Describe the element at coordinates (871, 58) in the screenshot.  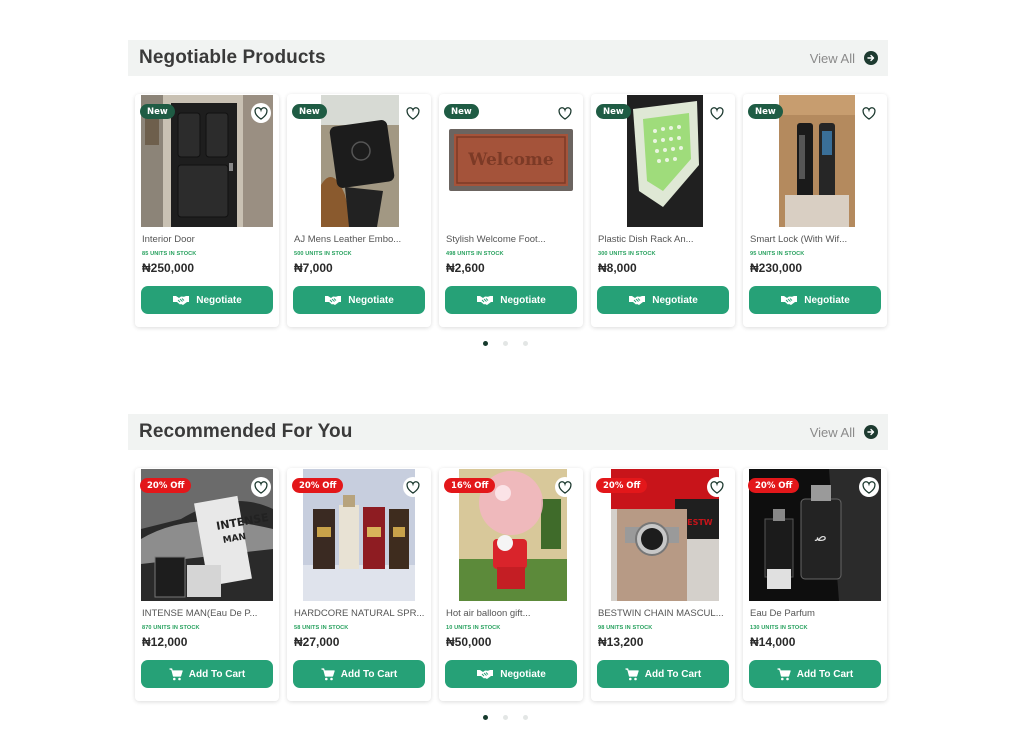
I see `arrow-right-icon` at that location.